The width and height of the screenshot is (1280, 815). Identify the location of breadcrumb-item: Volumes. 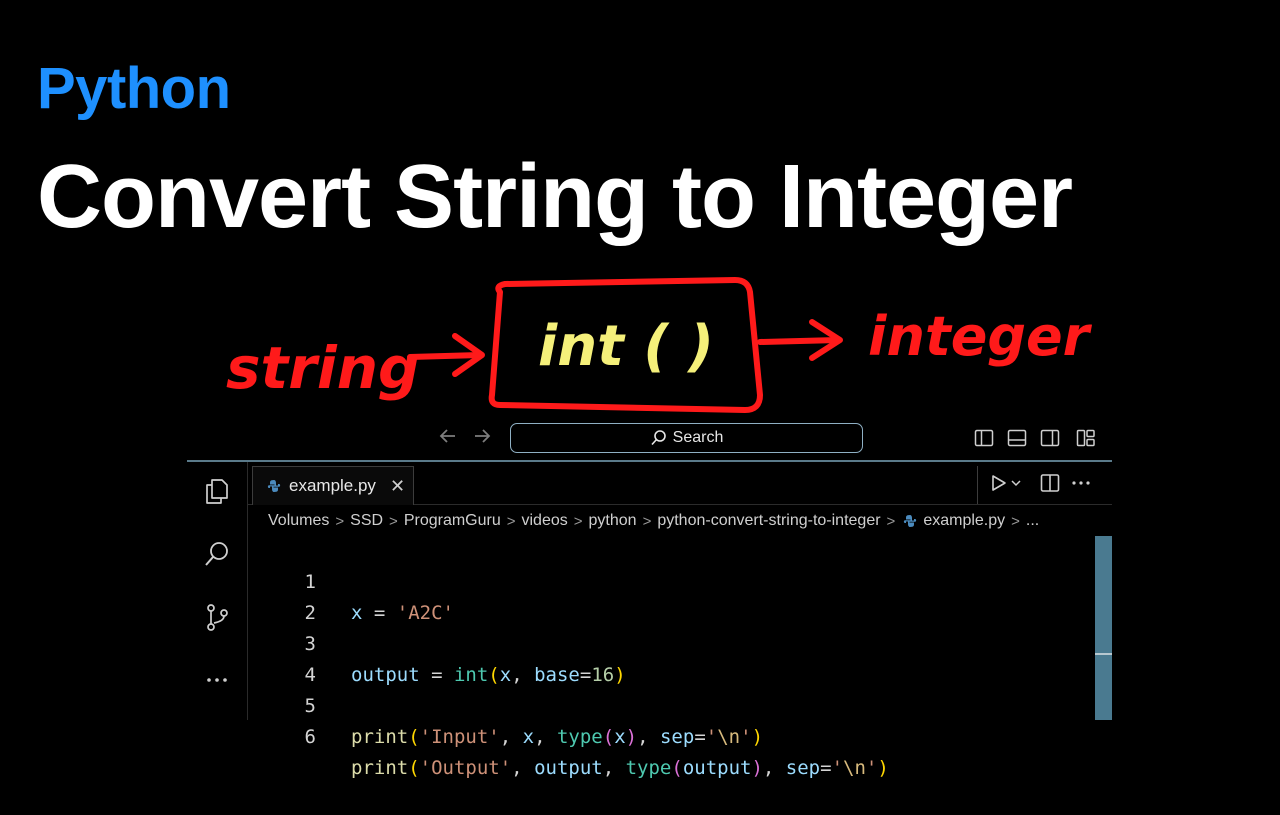
(298, 521).